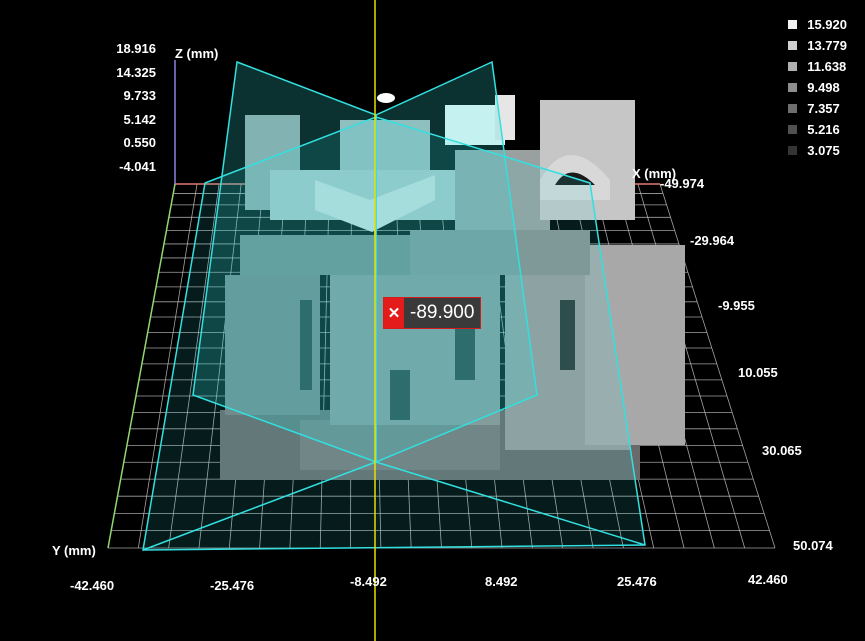  Describe the element at coordinates (768, 579) in the screenshot. I see `x-axis-tick: 42.460` at that location.